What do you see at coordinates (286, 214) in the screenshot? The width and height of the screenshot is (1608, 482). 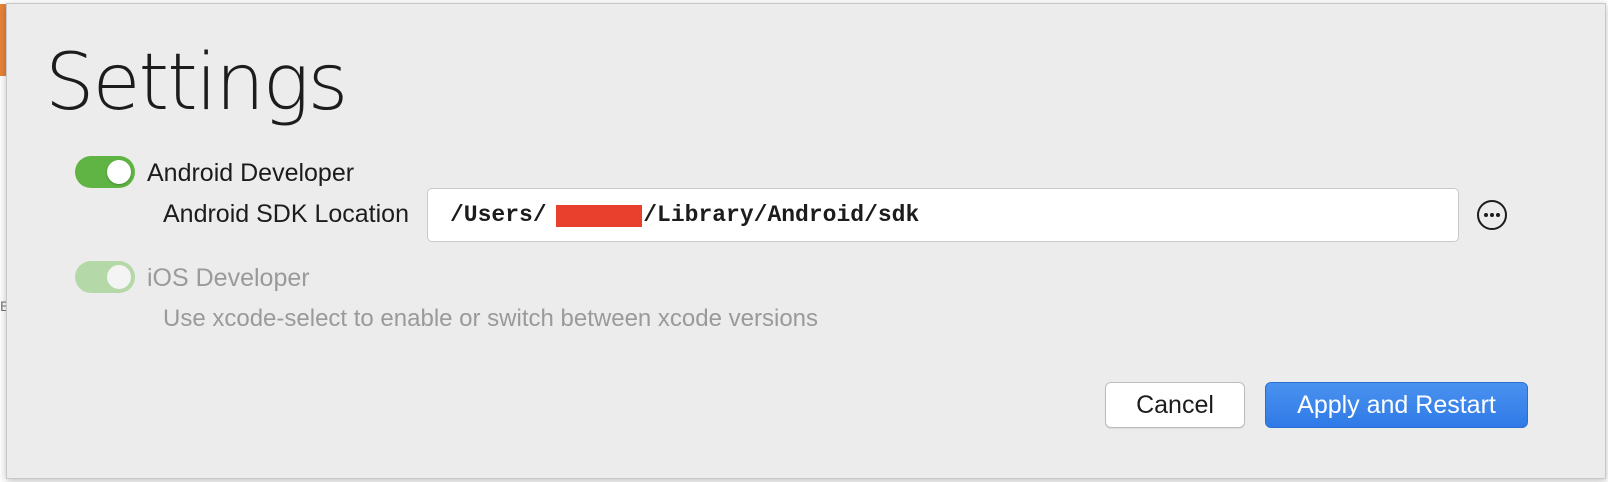 I see `android-sdk-location-label: Android SDK Location` at bounding box center [286, 214].